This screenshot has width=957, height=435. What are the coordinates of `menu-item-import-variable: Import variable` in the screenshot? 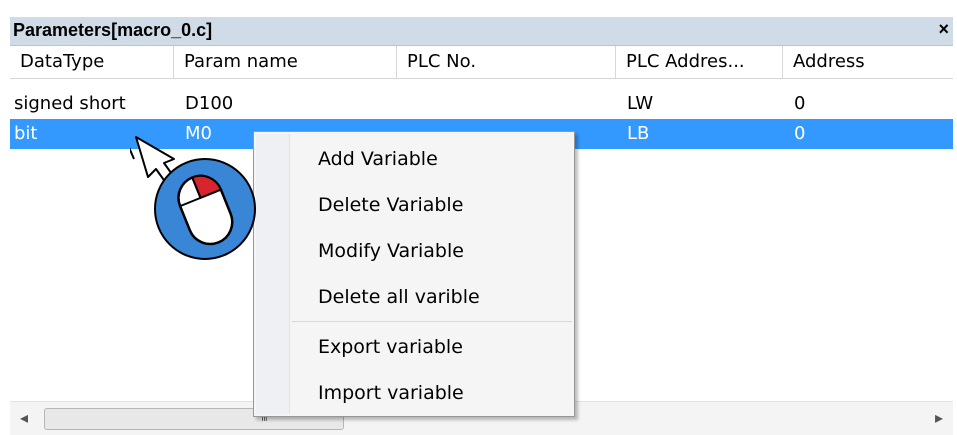 It's located at (391, 394).